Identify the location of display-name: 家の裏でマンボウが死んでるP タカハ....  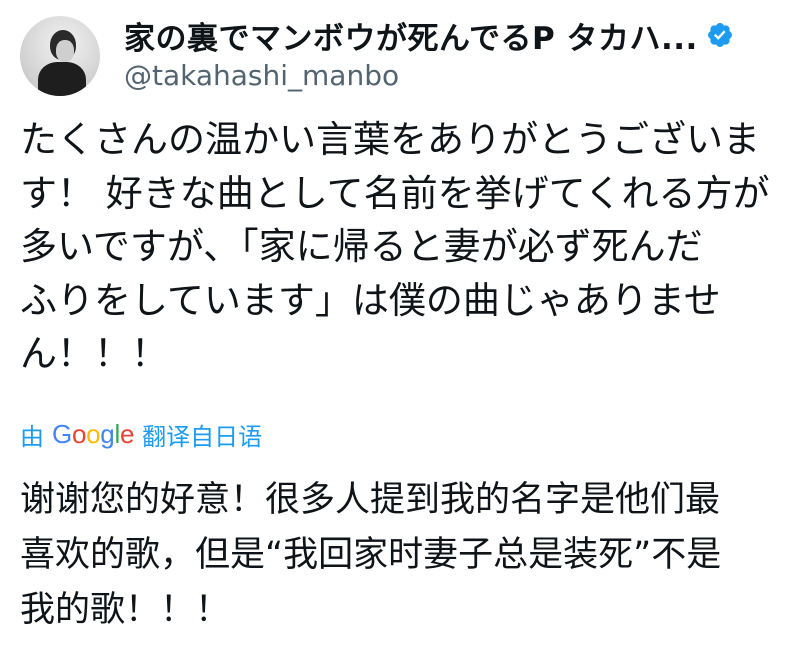
(411, 35).